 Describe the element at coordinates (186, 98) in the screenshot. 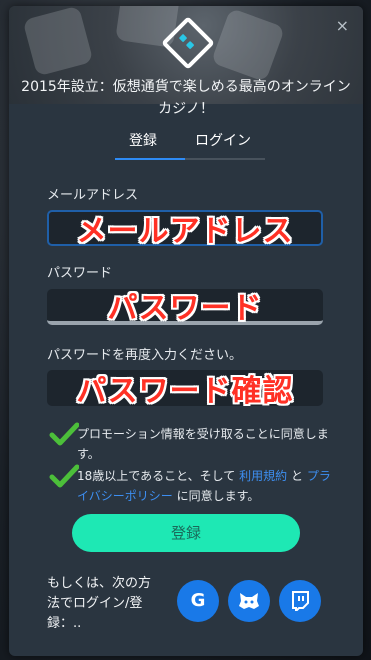

I see `tagline: 2015年設立：仮想通貨で楽しめる最高のオンラインカジノ！` at that location.